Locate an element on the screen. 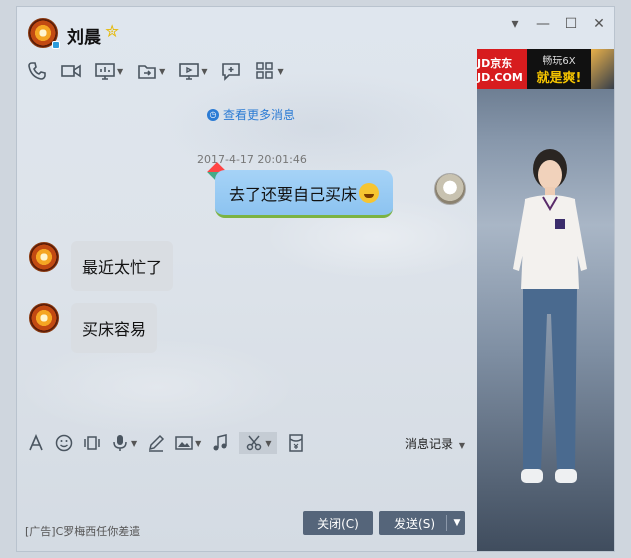 Image resolution: width=631 pixels, height=558 pixels. view-more-messages-label: 查看更多消息 is located at coordinates (259, 115).